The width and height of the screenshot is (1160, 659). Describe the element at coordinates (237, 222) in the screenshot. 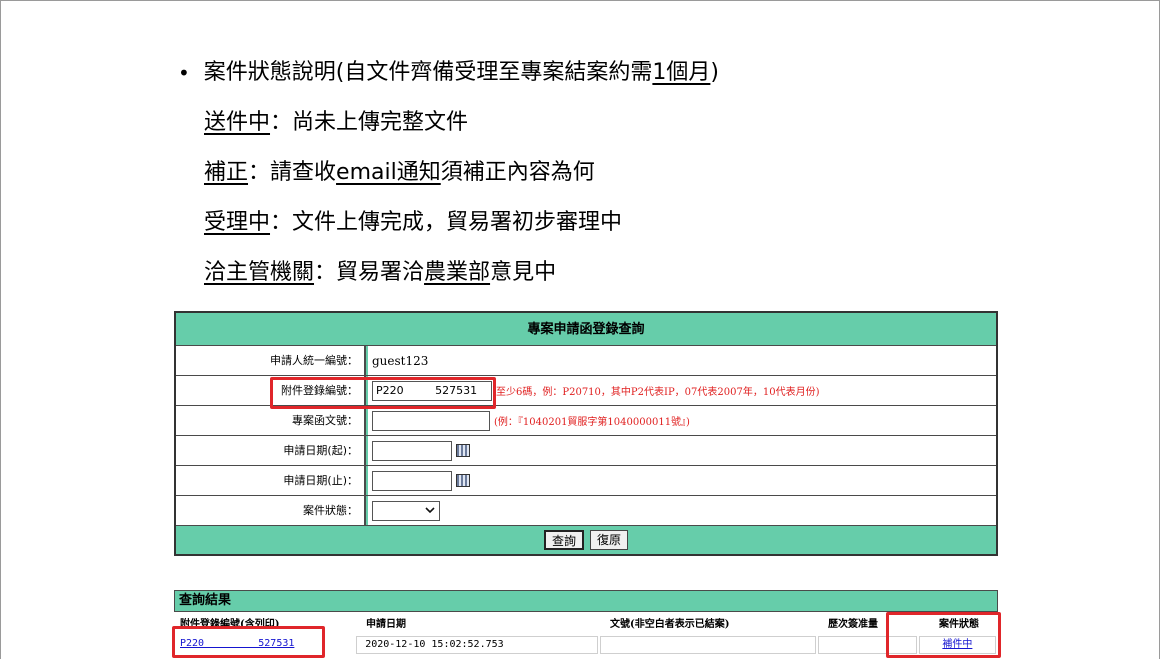

I see `status-term: 受理中` at that location.